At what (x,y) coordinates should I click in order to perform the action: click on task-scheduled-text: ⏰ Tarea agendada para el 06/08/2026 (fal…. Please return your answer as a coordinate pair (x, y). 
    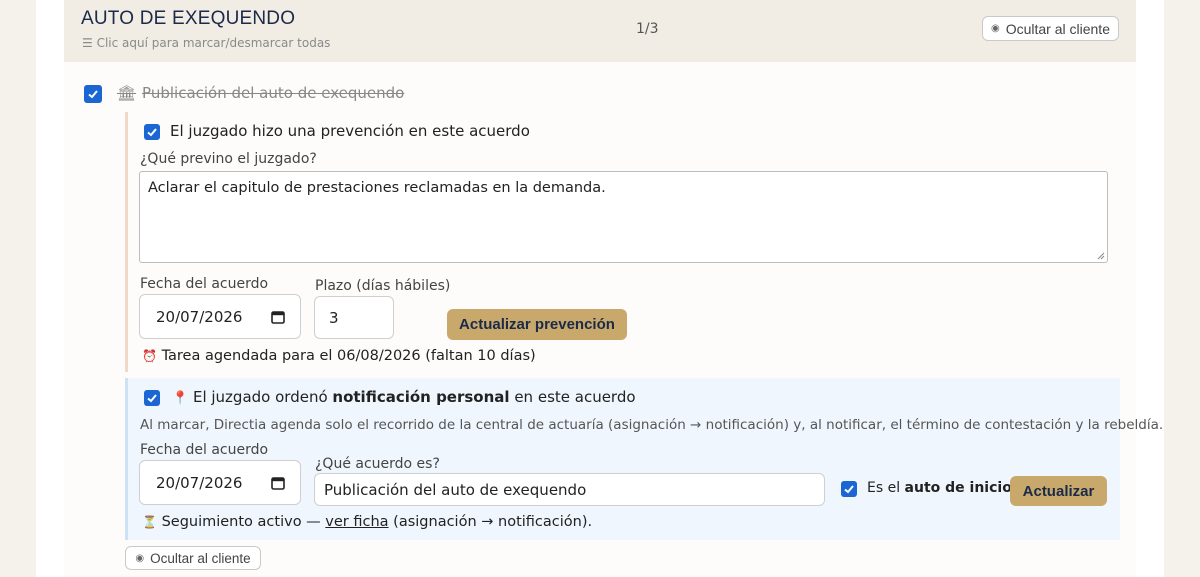
    Looking at the image, I should click on (339, 356).